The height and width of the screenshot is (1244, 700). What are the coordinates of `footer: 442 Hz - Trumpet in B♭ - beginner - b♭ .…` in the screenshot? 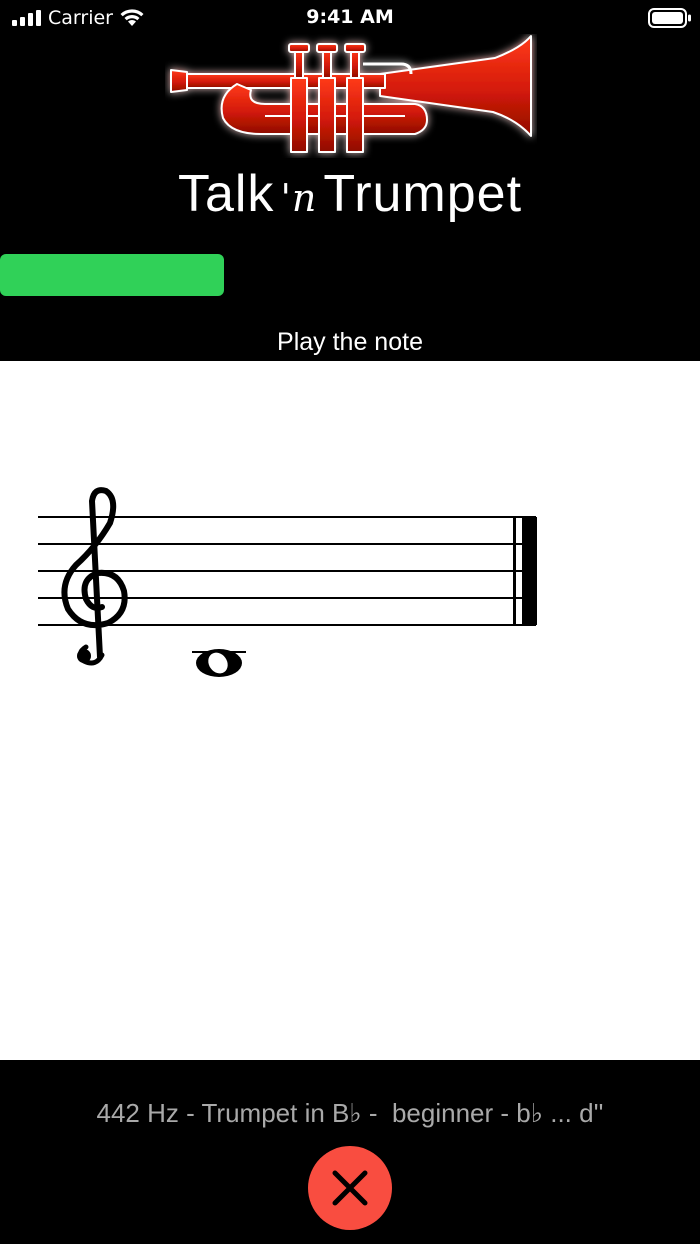 It's located at (350, 1152).